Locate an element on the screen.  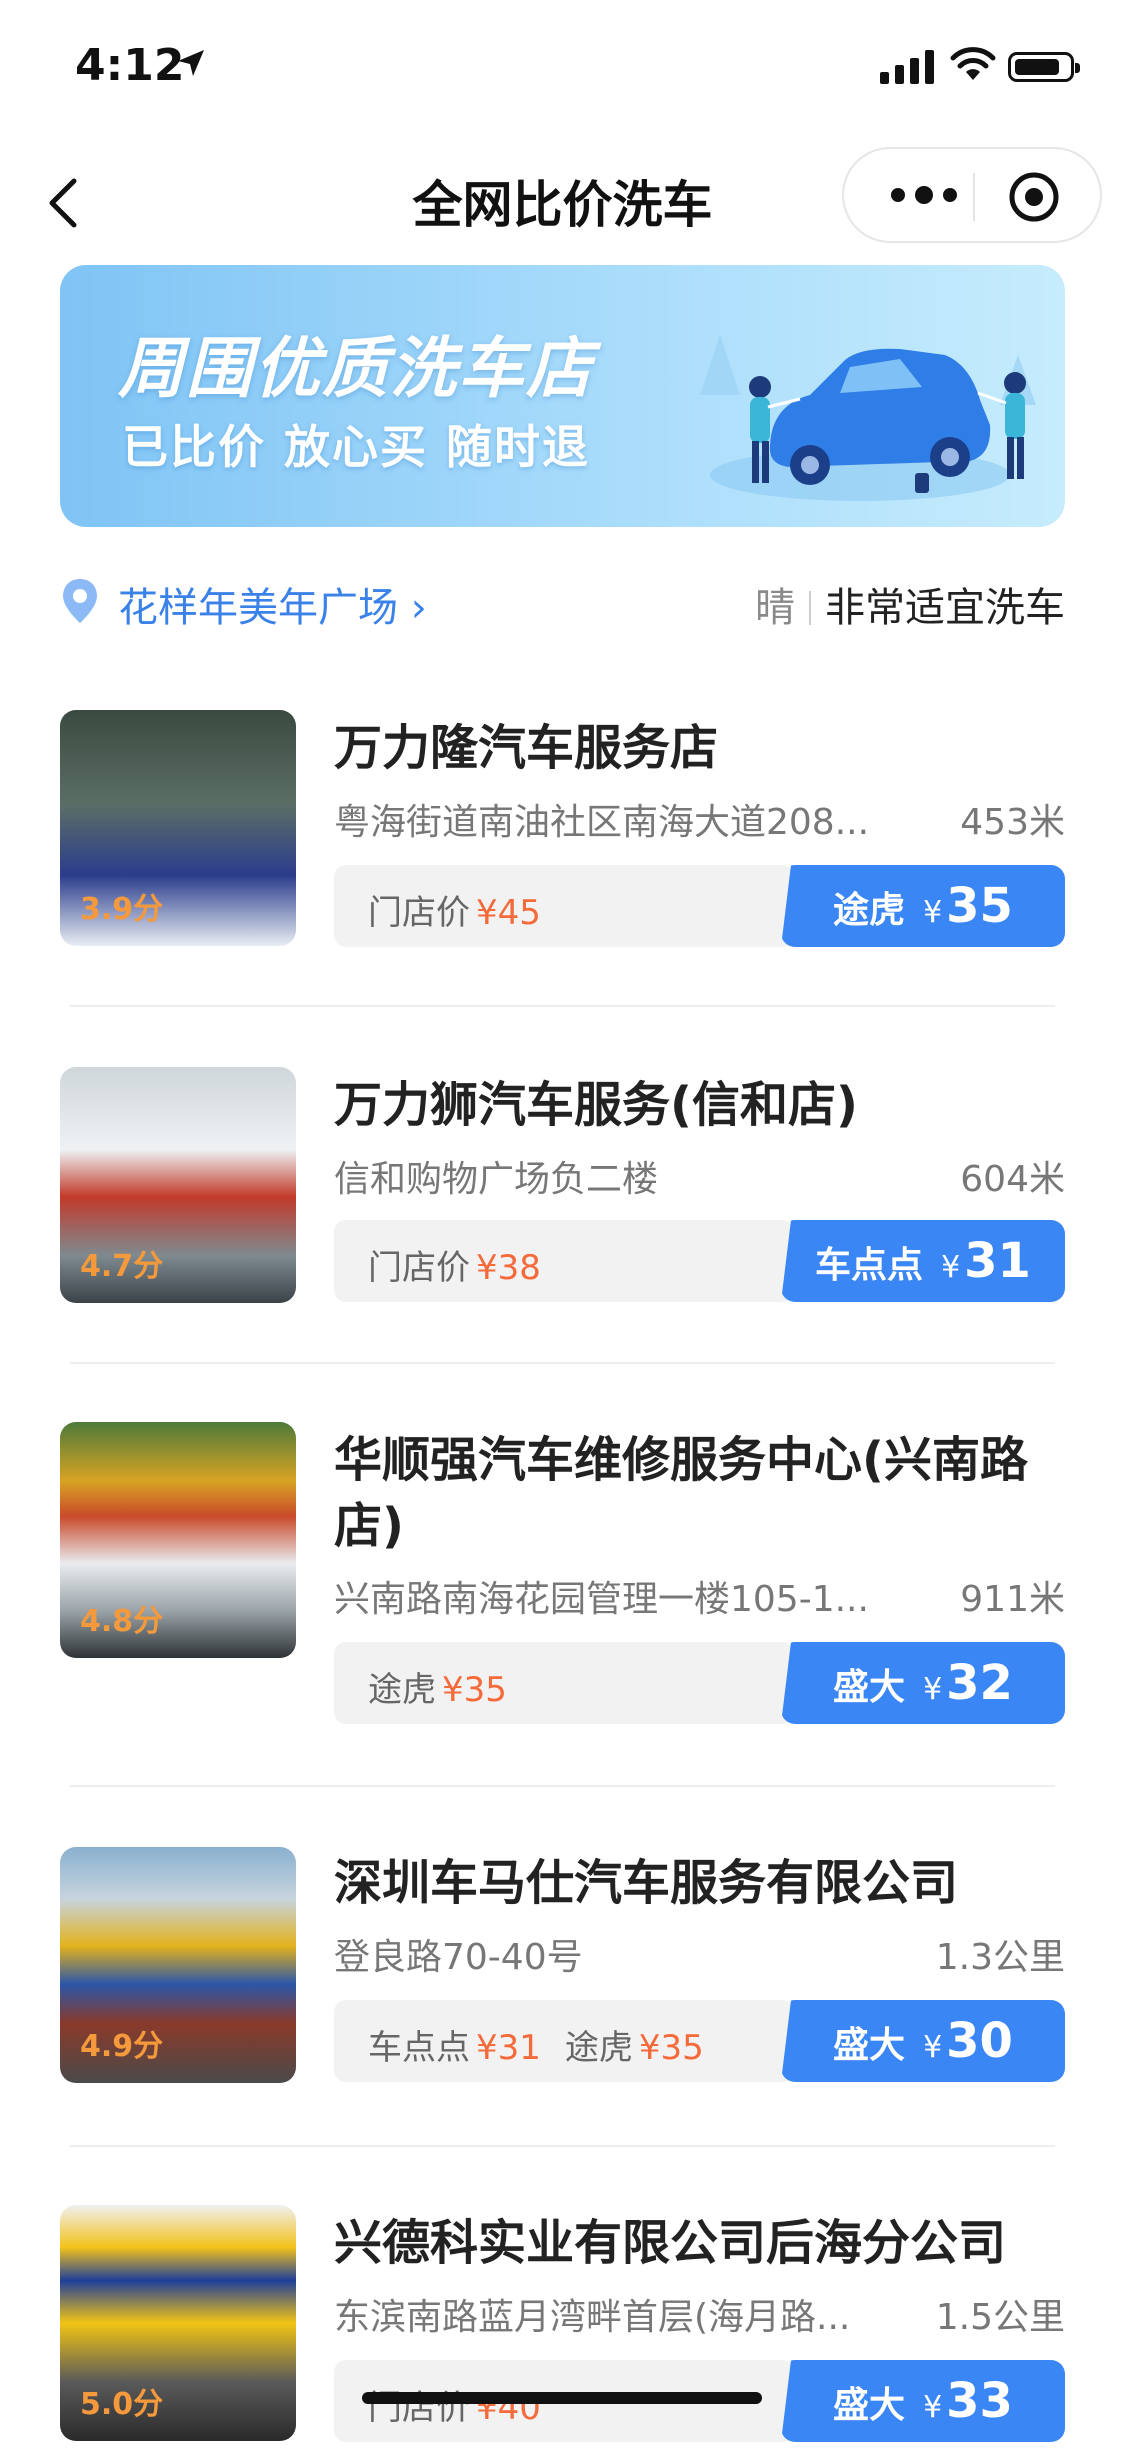
nav-bar: 全网比价洗车 is located at coordinates (562, 200).